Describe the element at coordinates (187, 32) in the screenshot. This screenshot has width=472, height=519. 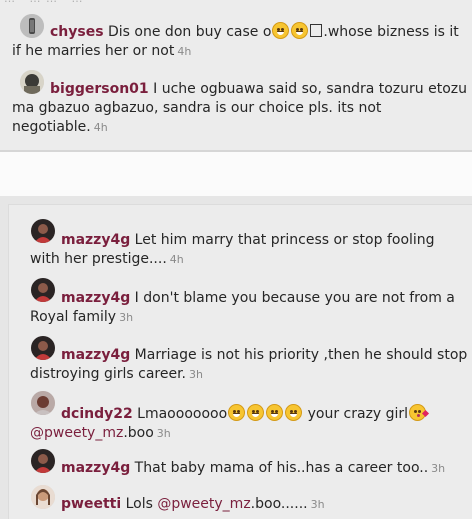
I see `comment-text: Dis one don buy case o` at that location.